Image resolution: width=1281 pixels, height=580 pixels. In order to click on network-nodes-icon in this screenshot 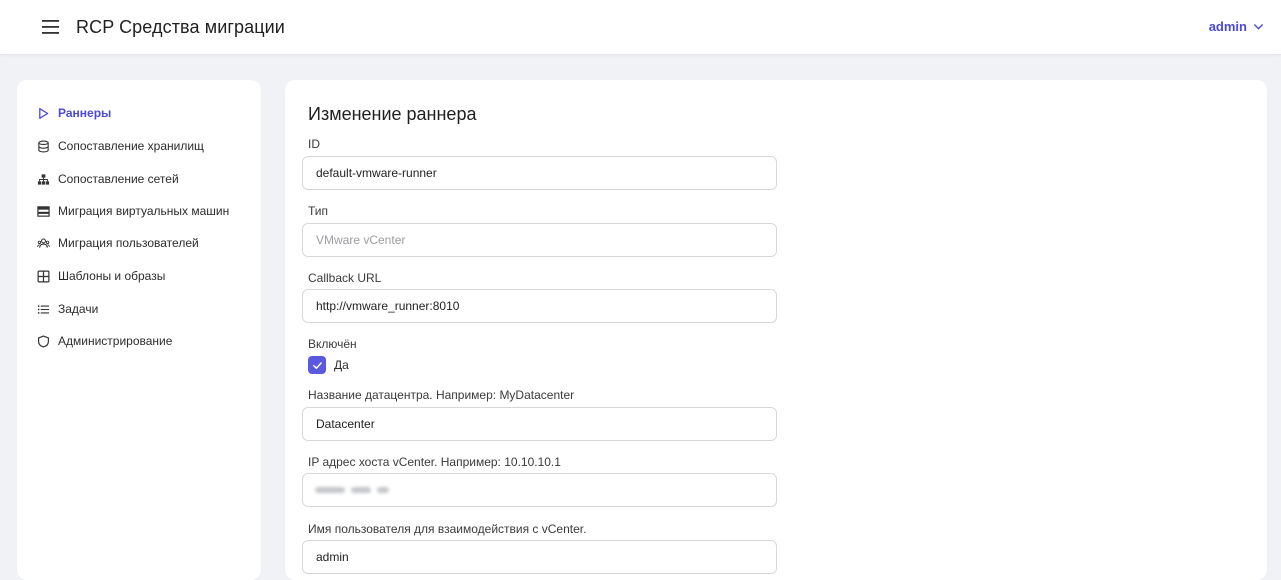, I will do `click(43, 179)`.